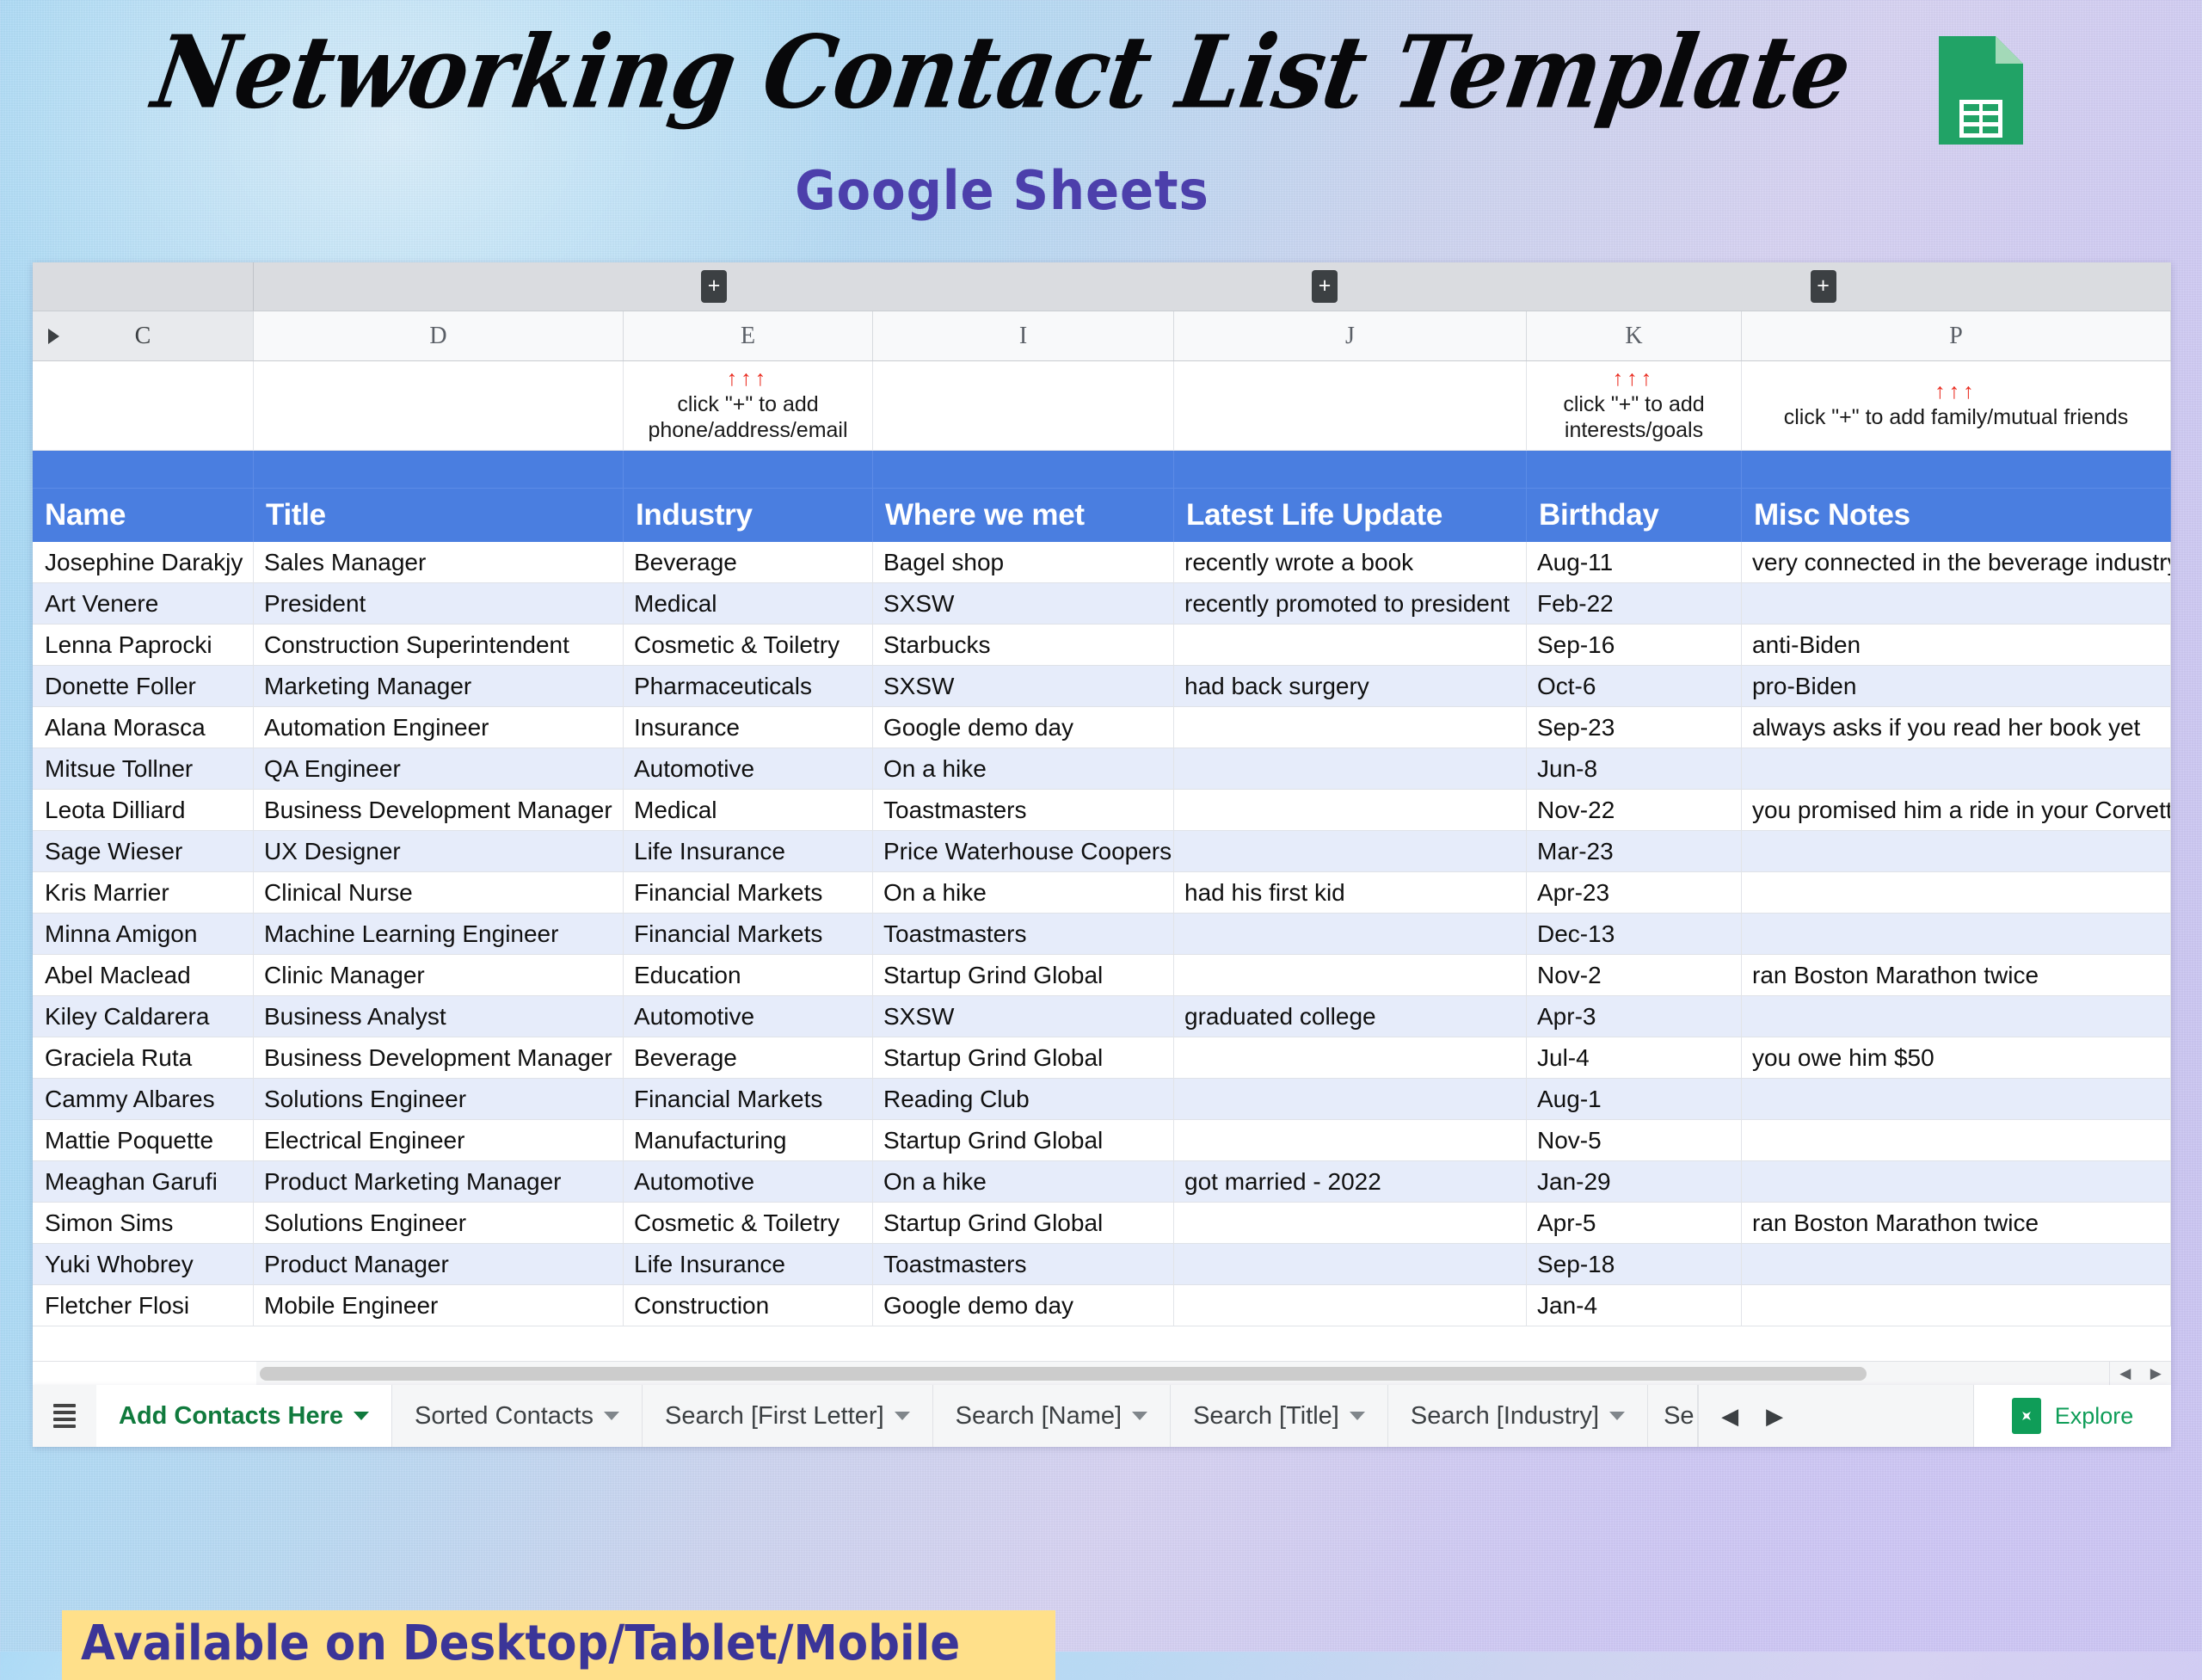  Describe the element at coordinates (1835, 1416) in the screenshot. I see `sheet-tab-nav: ◀ ▶` at that location.